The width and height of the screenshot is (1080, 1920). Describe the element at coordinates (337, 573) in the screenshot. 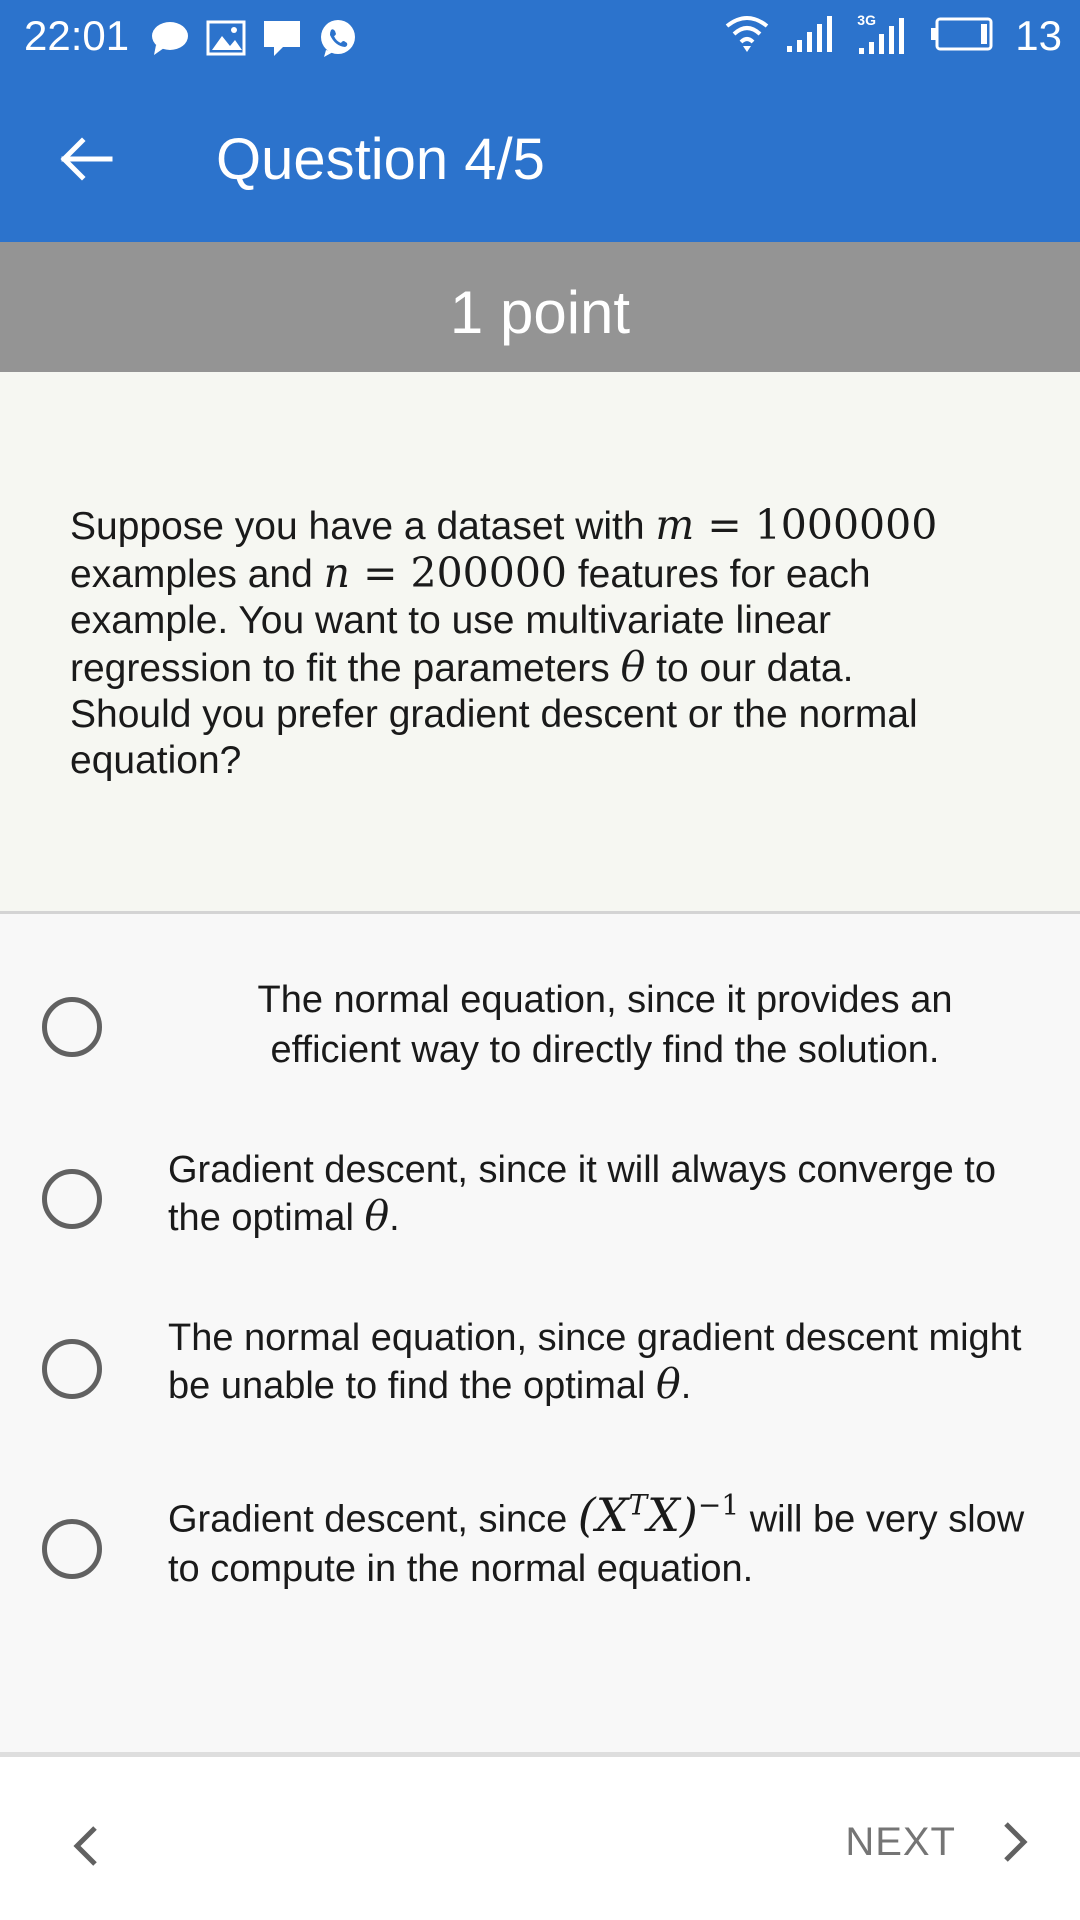

I see `math-variable-n: n` at that location.